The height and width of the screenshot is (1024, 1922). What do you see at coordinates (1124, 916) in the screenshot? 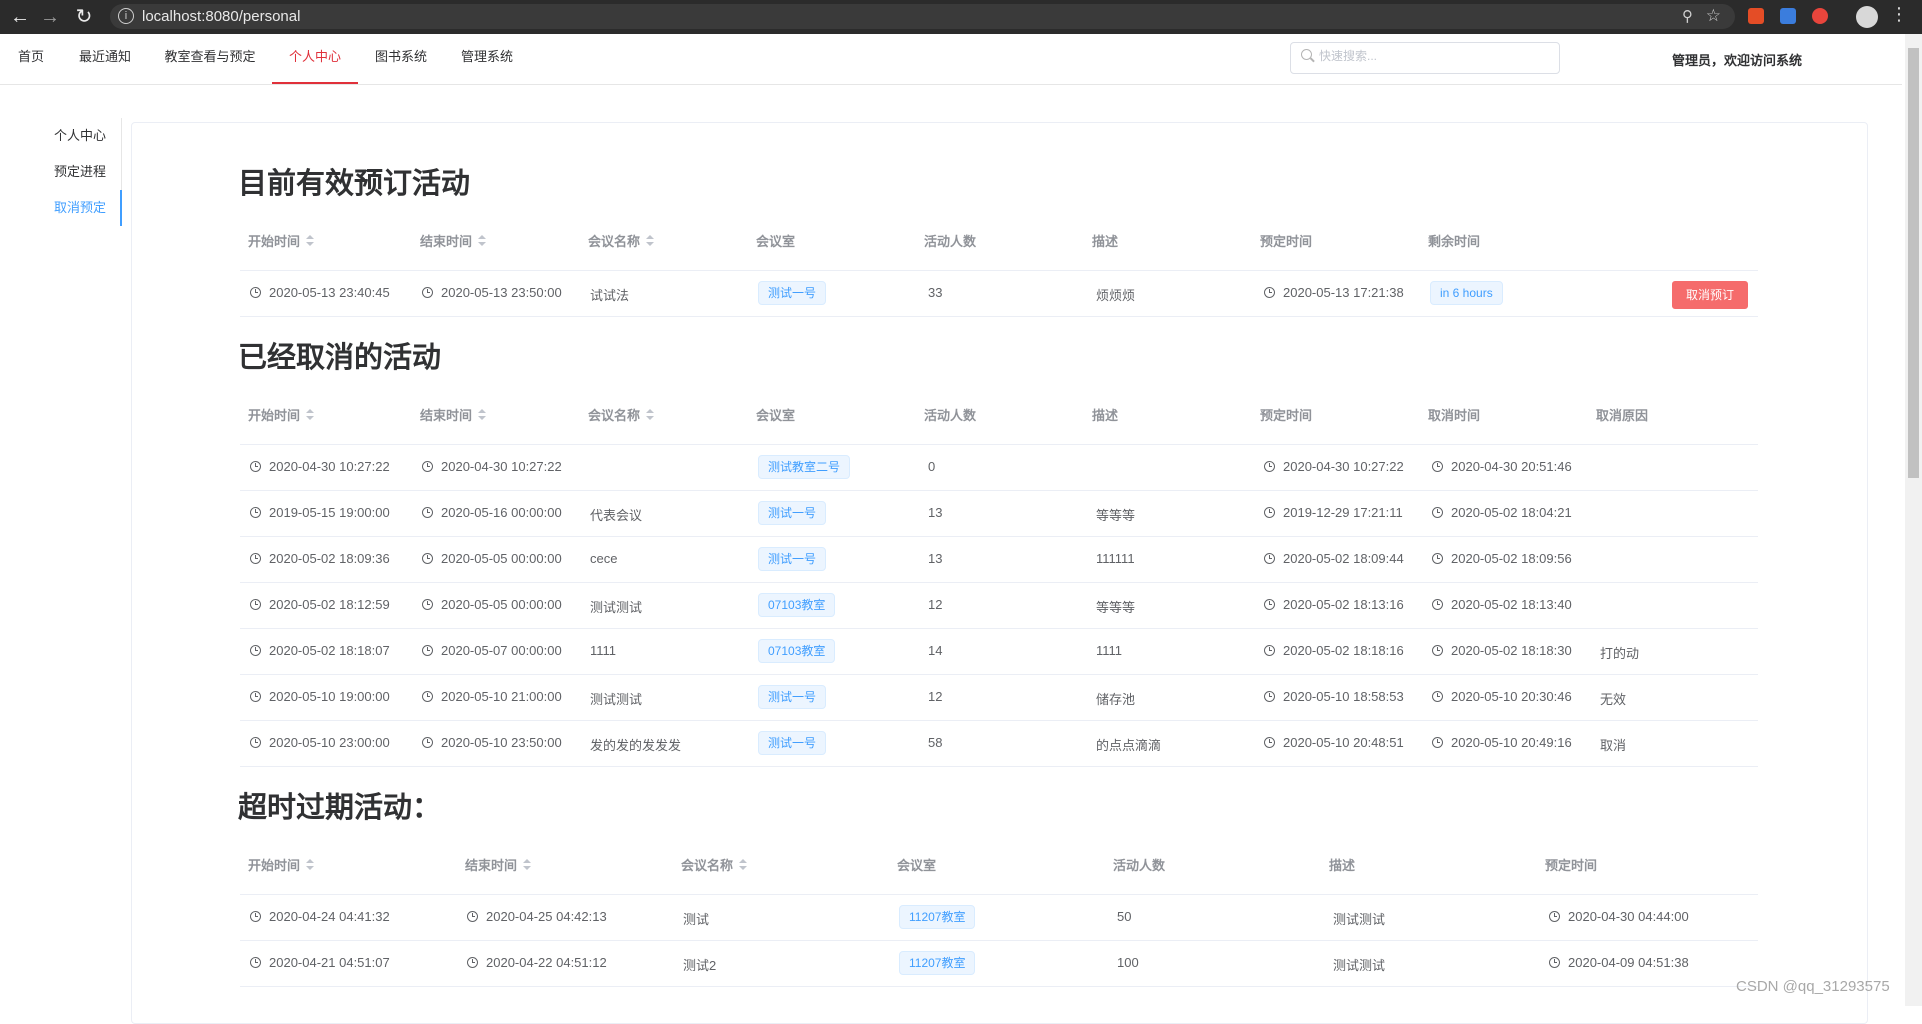
I see `people-count: 50` at bounding box center [1124, 916].